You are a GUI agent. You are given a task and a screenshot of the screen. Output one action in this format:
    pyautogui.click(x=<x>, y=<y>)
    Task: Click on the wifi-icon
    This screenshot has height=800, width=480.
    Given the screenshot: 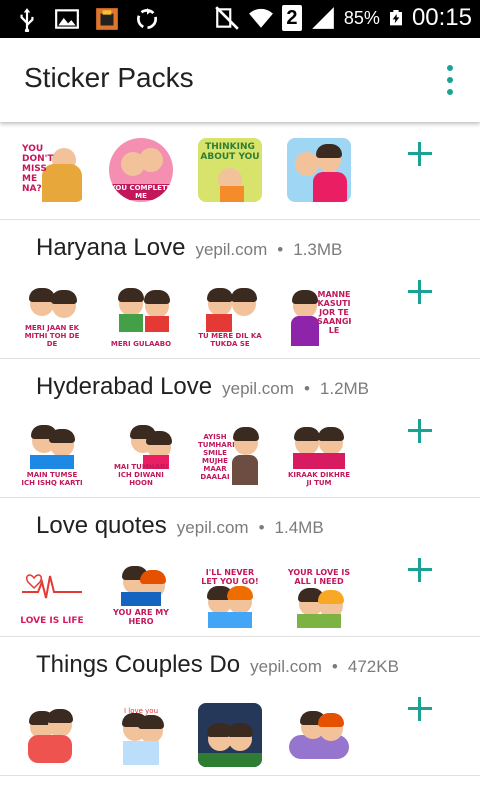 What is the action you would take?
    pyautogui.click(x=260, y=18)
    